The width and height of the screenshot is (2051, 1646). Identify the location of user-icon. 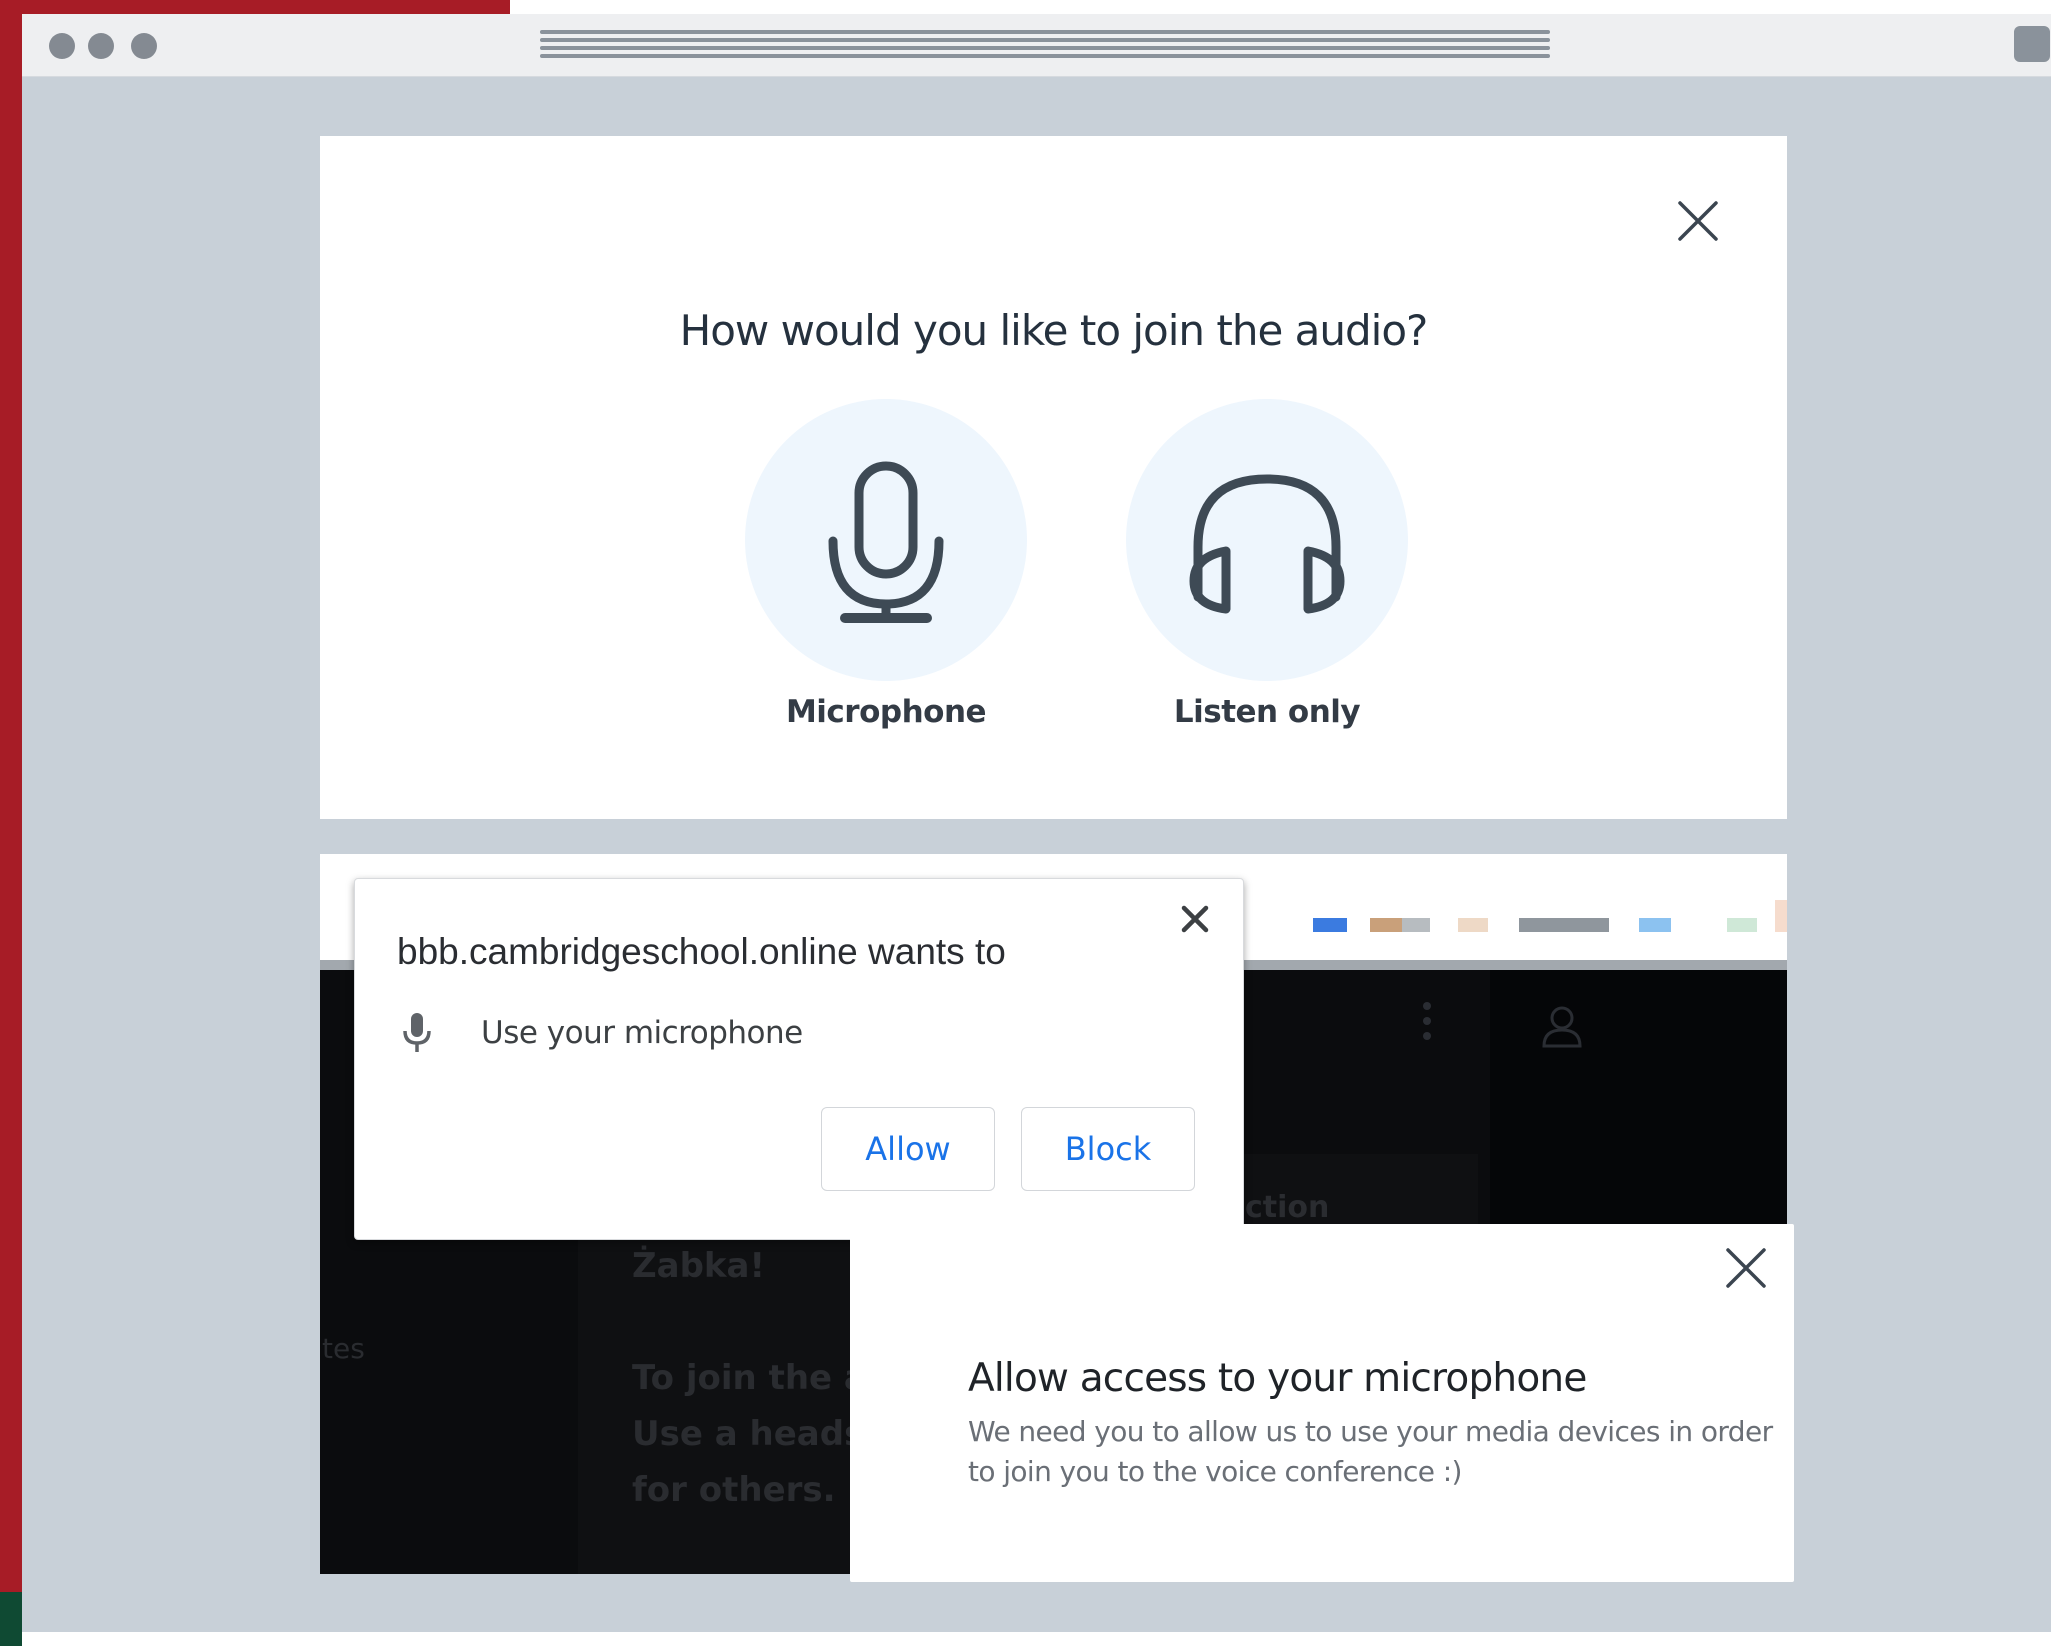
(1562, 1027).